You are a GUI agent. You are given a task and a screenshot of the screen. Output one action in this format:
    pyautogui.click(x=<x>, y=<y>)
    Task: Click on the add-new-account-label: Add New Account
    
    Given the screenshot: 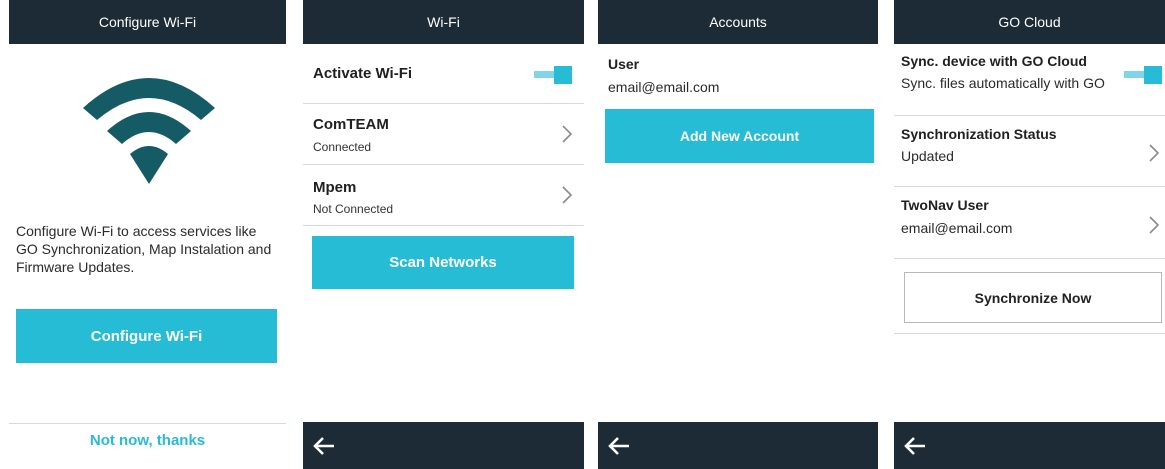 What is the action you would take?
    pyautogui.click(x=739, y=136)
    